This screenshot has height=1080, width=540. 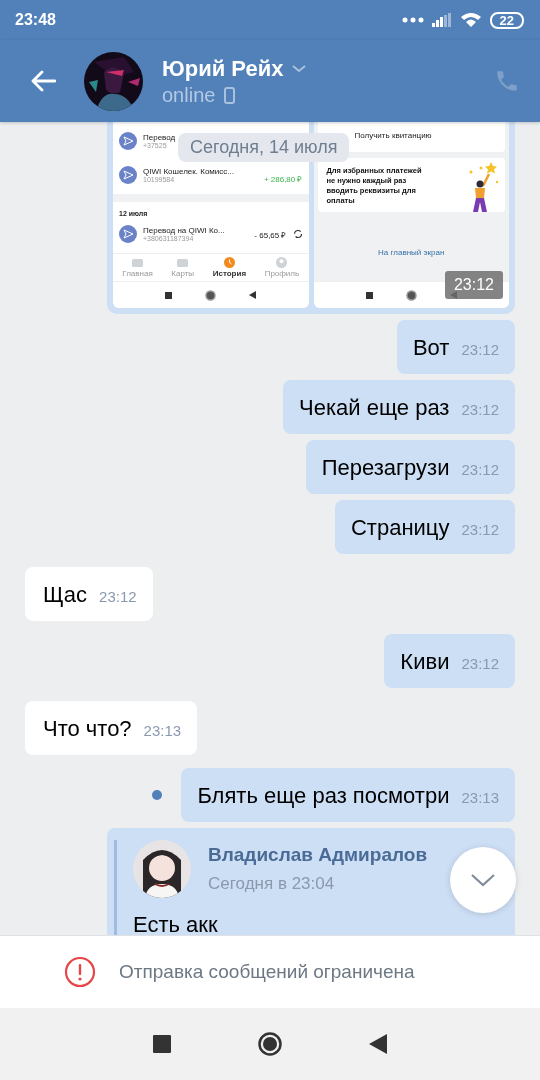 What do you see at coordinates (230, 95) in the screenshot?
I see `mobile-phone-icon` at bounding box center [230, 95].